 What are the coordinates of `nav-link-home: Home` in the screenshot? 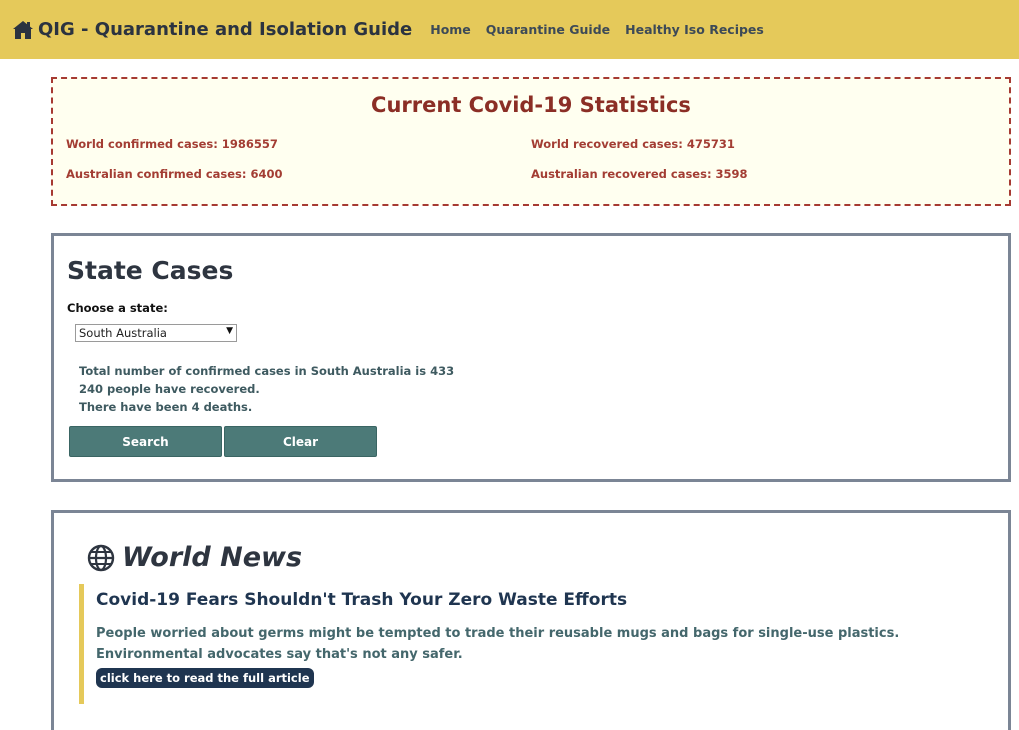 It's located at (450, 29).